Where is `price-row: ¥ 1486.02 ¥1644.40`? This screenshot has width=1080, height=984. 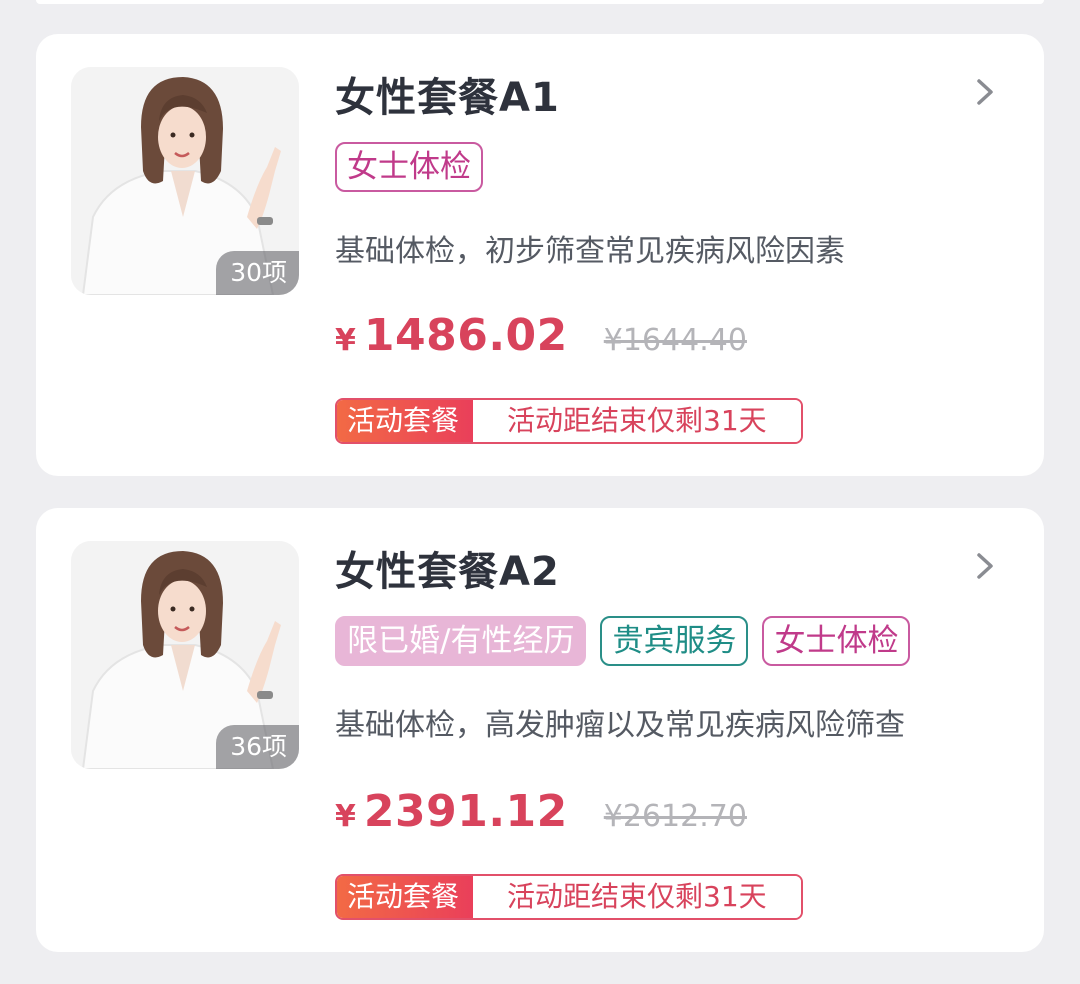 price-row: ¥ 1486.02 ¥1644.40 is located at coordinates (541, 335).